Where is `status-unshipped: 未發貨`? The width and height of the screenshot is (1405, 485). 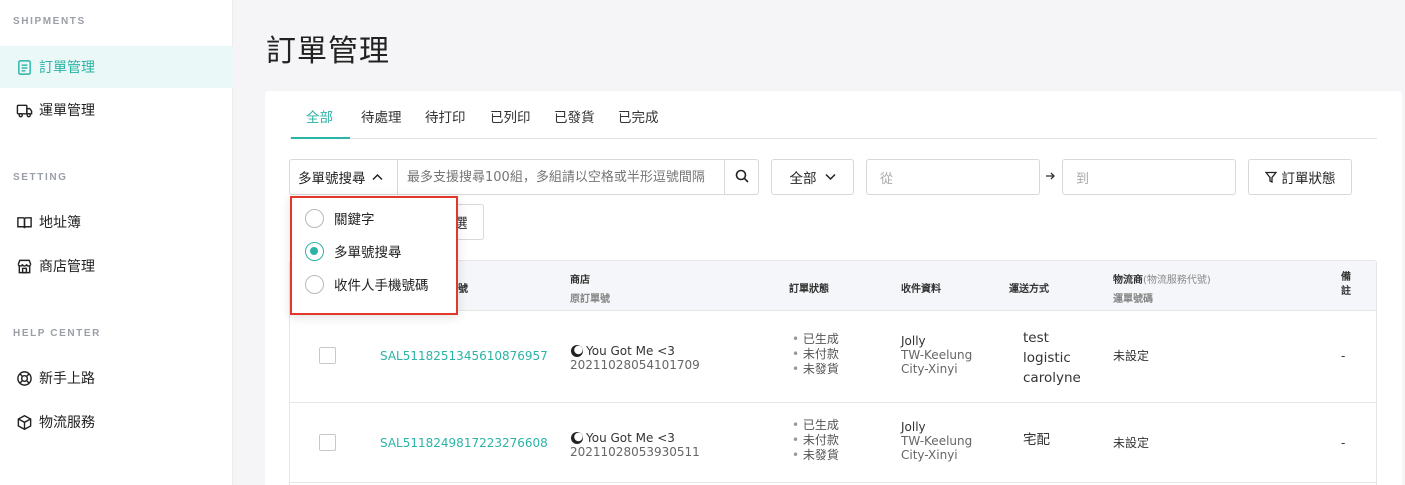 status-unshipped: 未發貨 is located at coordinates (815, 369).